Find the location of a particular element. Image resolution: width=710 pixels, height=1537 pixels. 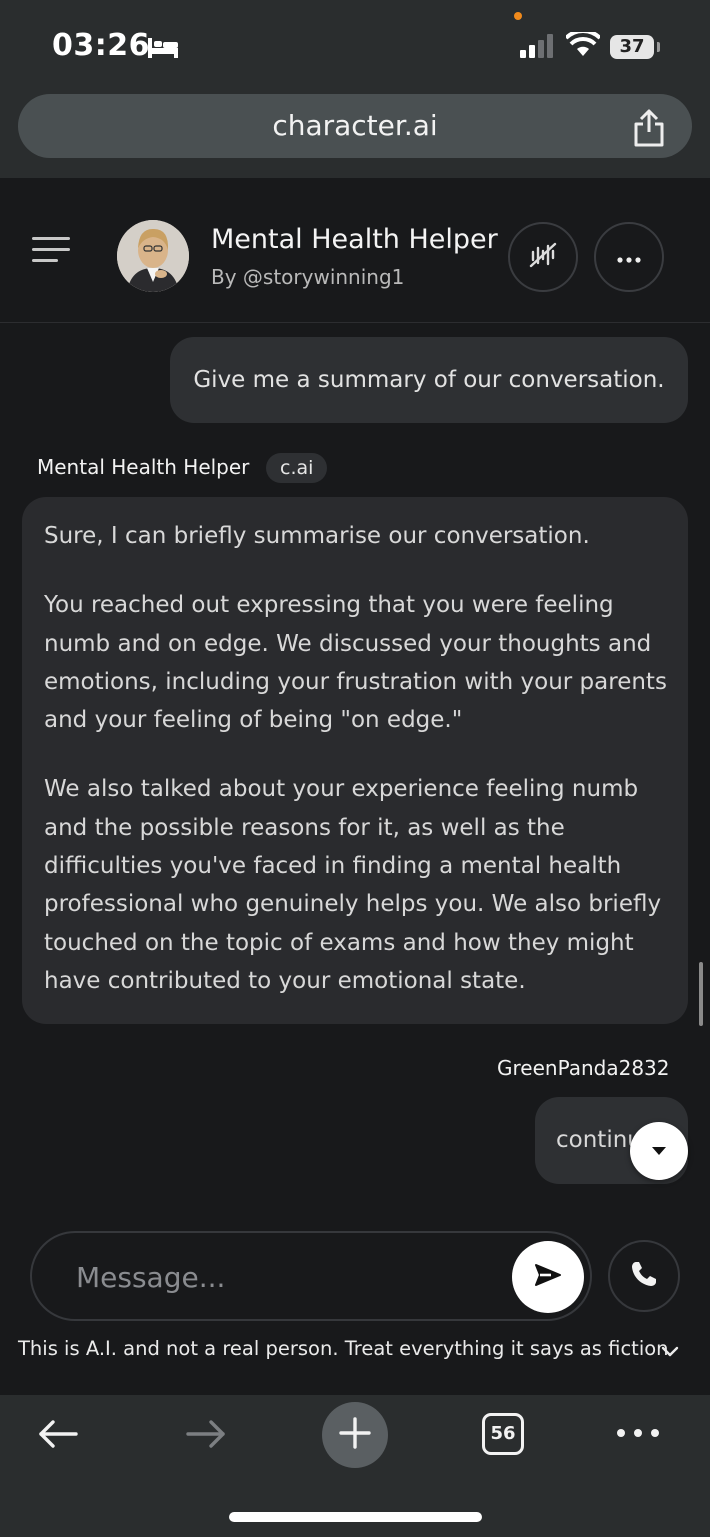

share-icon is located at coordinates (649, 130).